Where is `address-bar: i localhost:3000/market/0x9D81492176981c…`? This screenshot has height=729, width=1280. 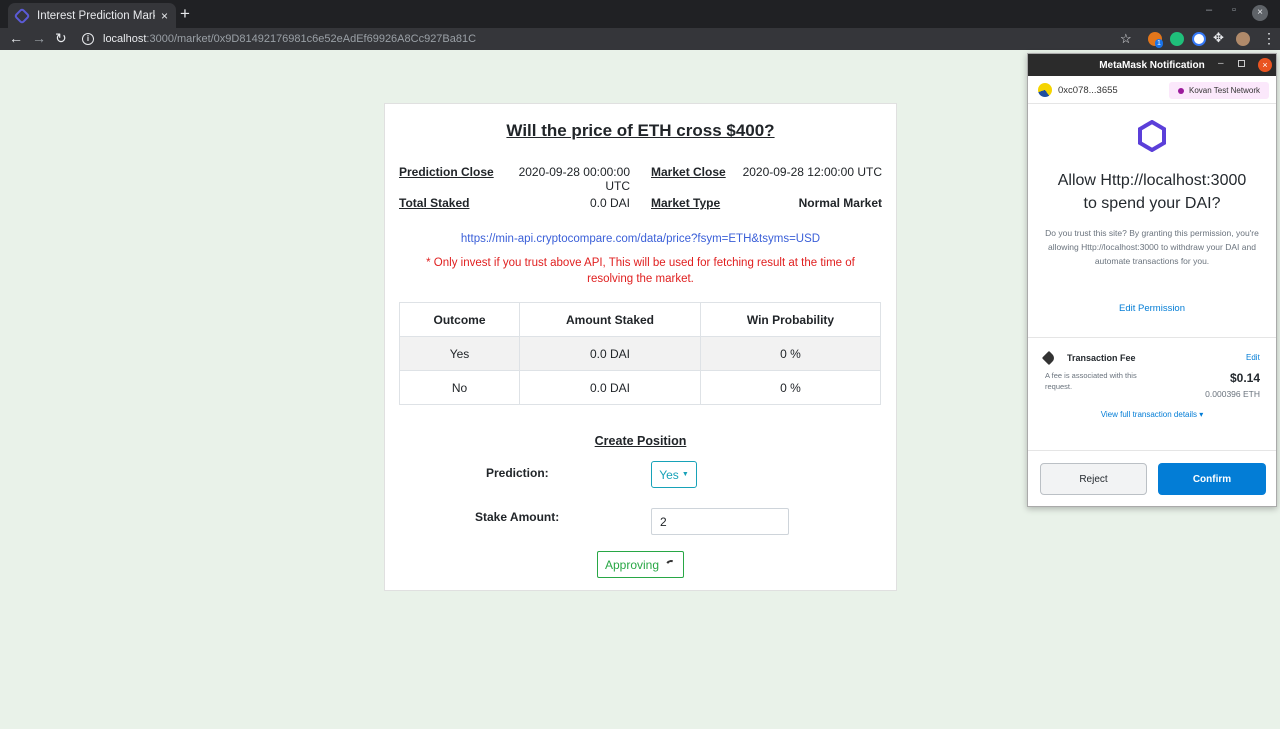
address-bar: i localhost:3000/market/0x9D81492176981c… is located at coordinates (608, 39).